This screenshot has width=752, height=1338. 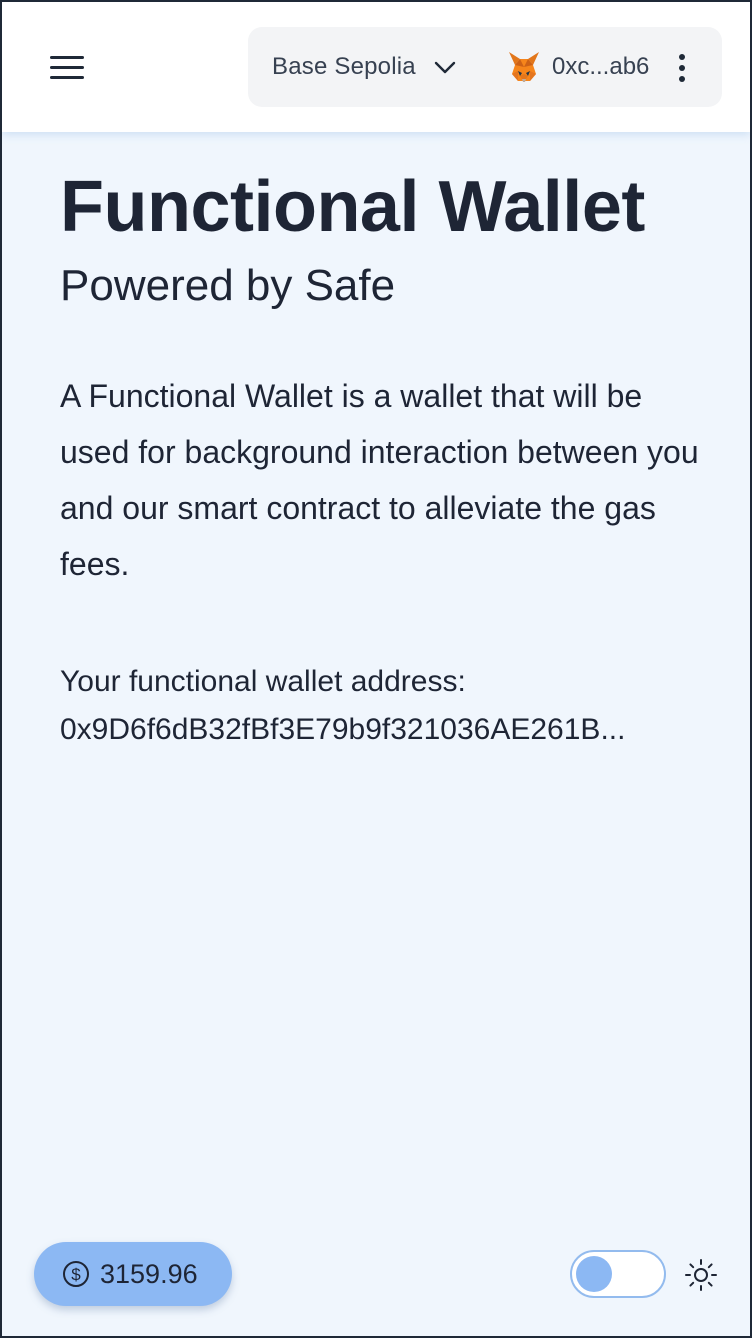 What do you see at coordinates (352, 207) in the screenshot?
I see `page-title: Functional Wallet` at bounding box center [352, 207].